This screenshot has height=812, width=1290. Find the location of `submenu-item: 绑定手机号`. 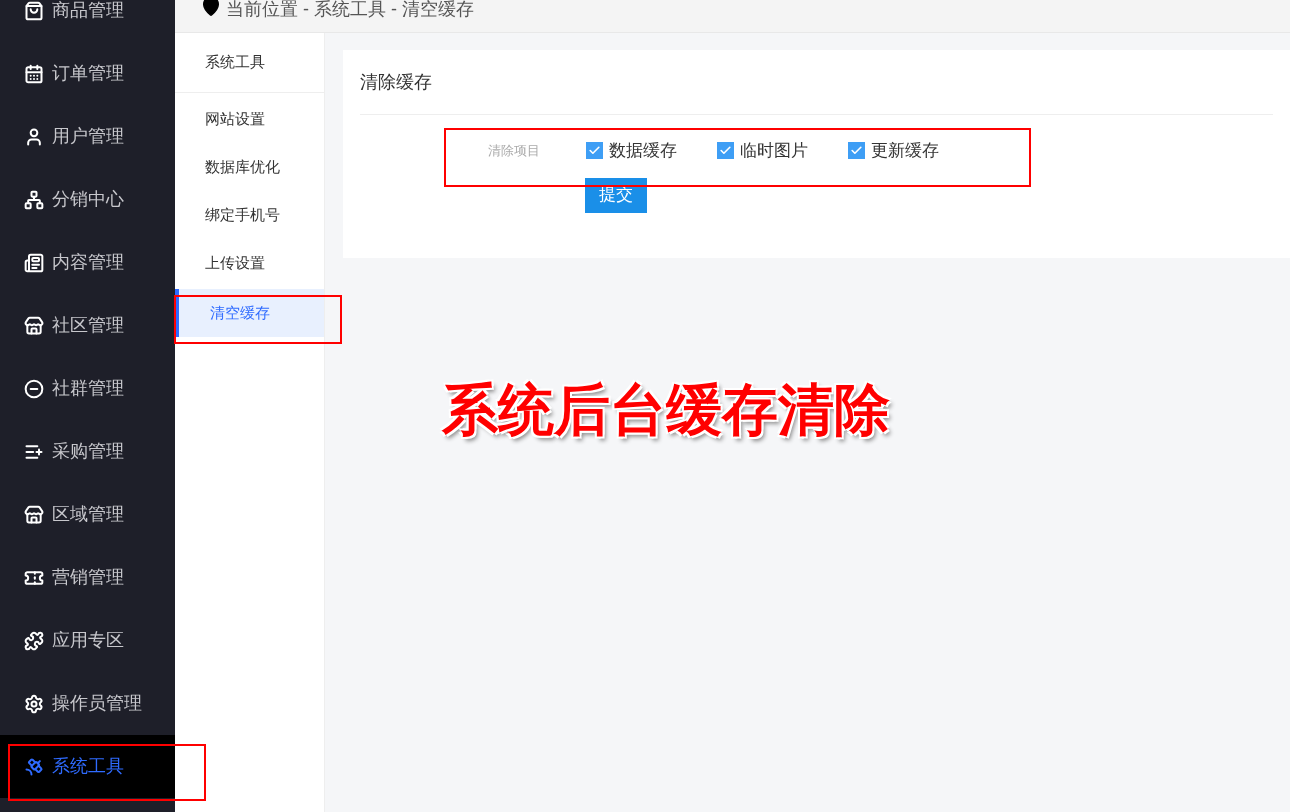

submenu-item: 绑定手机号 is located at coordinates (249, 215).